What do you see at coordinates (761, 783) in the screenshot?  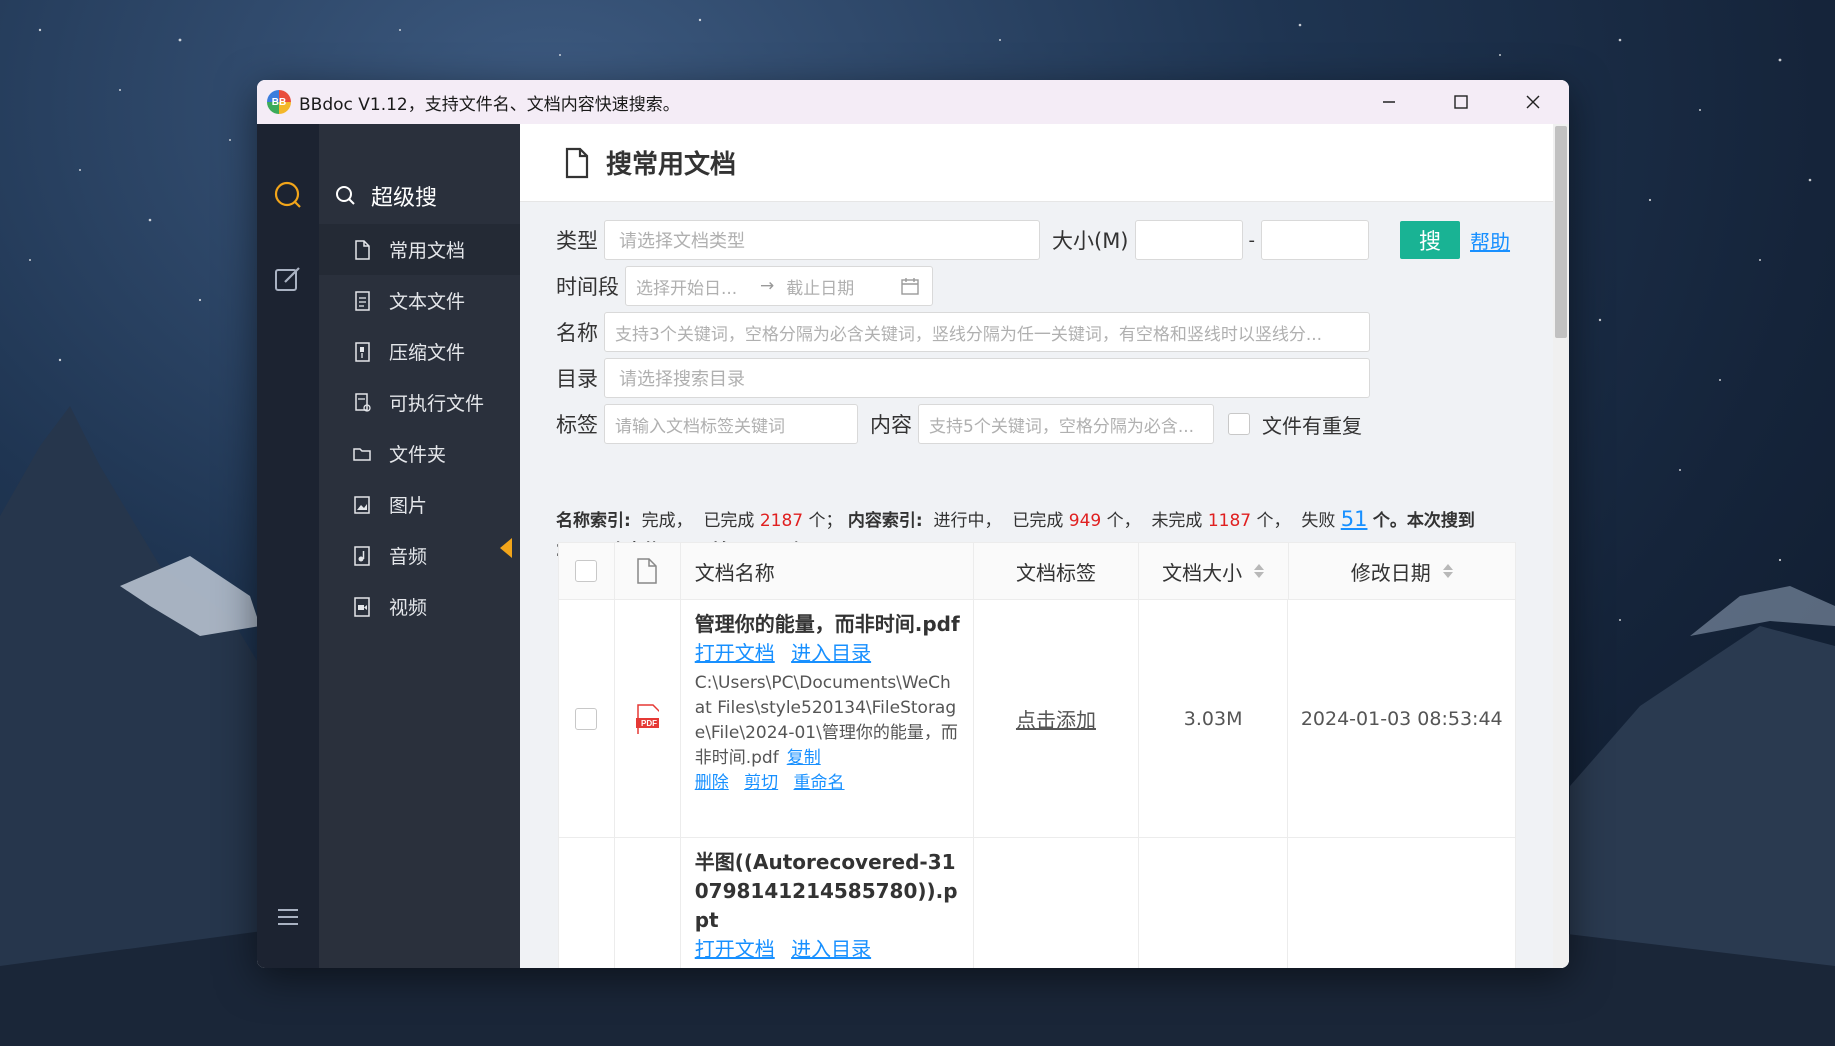 I see `cut-link: 剪切` at bounding box center [761, 783].